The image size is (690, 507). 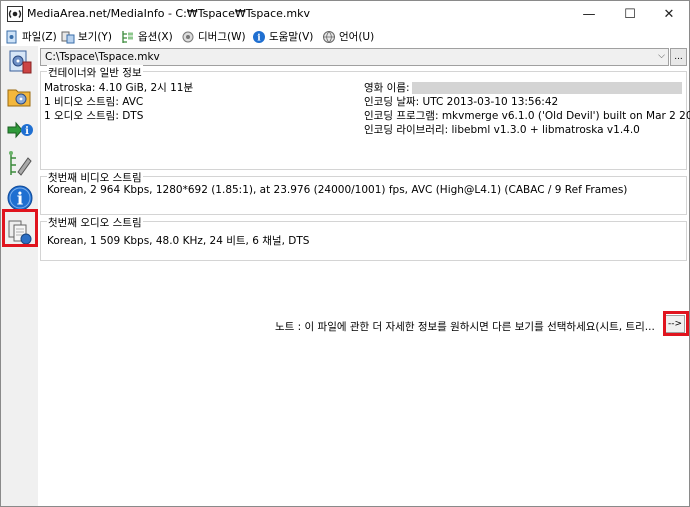 What do you see at coordinates (102, 57) in the screenshot?
I see `file-selector-value: C:\Tspace\Tspace.mkv` at bounding box center [102, 57].